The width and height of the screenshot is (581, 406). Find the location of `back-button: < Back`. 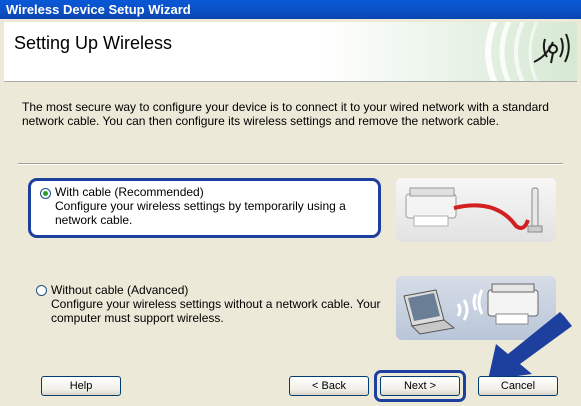

back-button: < Back is located at coordinates (329, 386).